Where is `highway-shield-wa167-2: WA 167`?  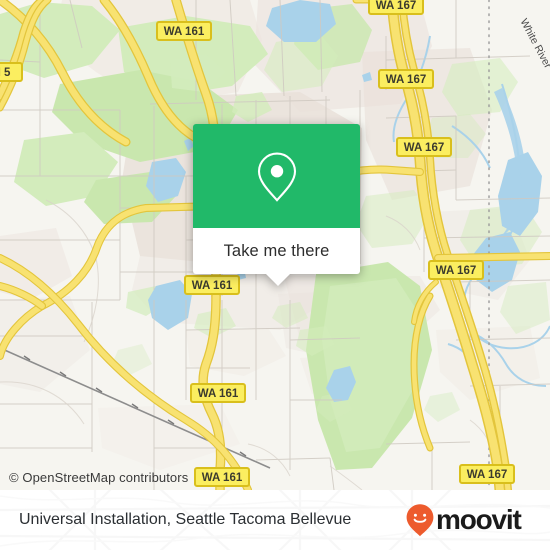
highway-shield-wa167-2: WA 167 is located at coordinates (406, 79).